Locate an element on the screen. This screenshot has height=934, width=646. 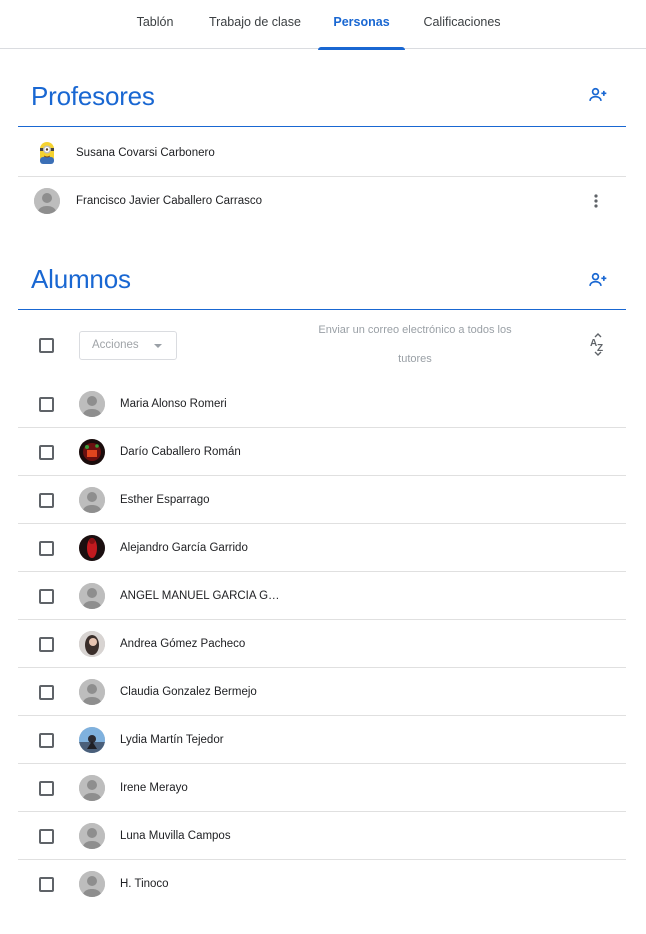
tab-personas: Personas is located at coordinates (361, 25).